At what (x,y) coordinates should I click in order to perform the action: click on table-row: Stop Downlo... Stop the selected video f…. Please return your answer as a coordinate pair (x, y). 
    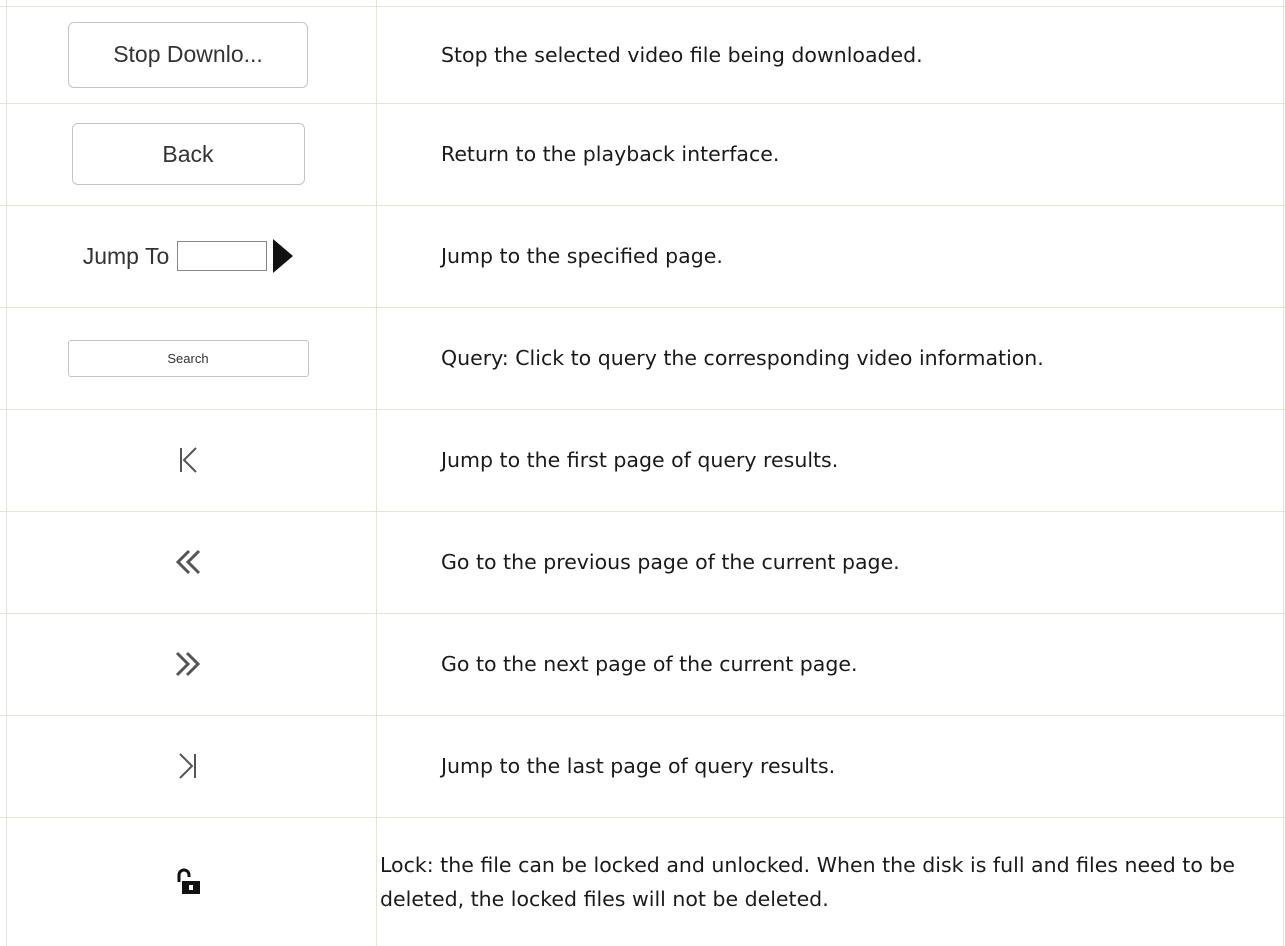
    Looking at the image, I should click on (642, 54).